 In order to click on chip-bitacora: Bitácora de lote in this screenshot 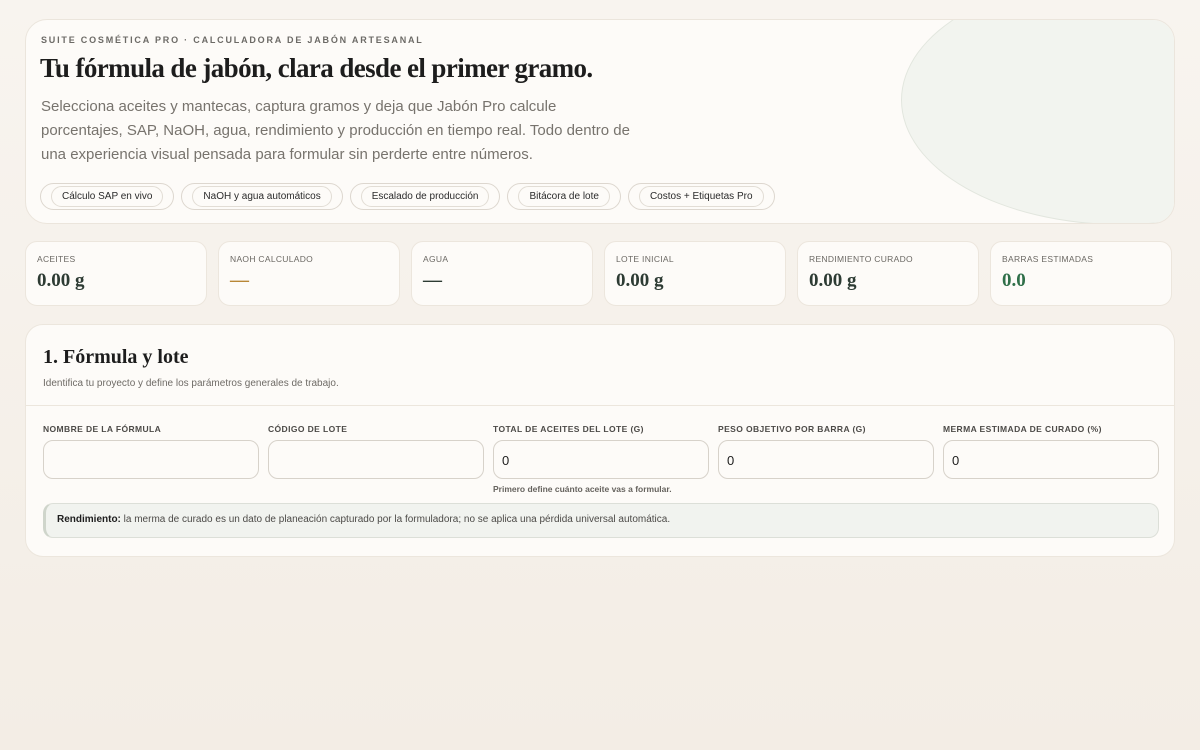, I will do `click(564, 196)`.